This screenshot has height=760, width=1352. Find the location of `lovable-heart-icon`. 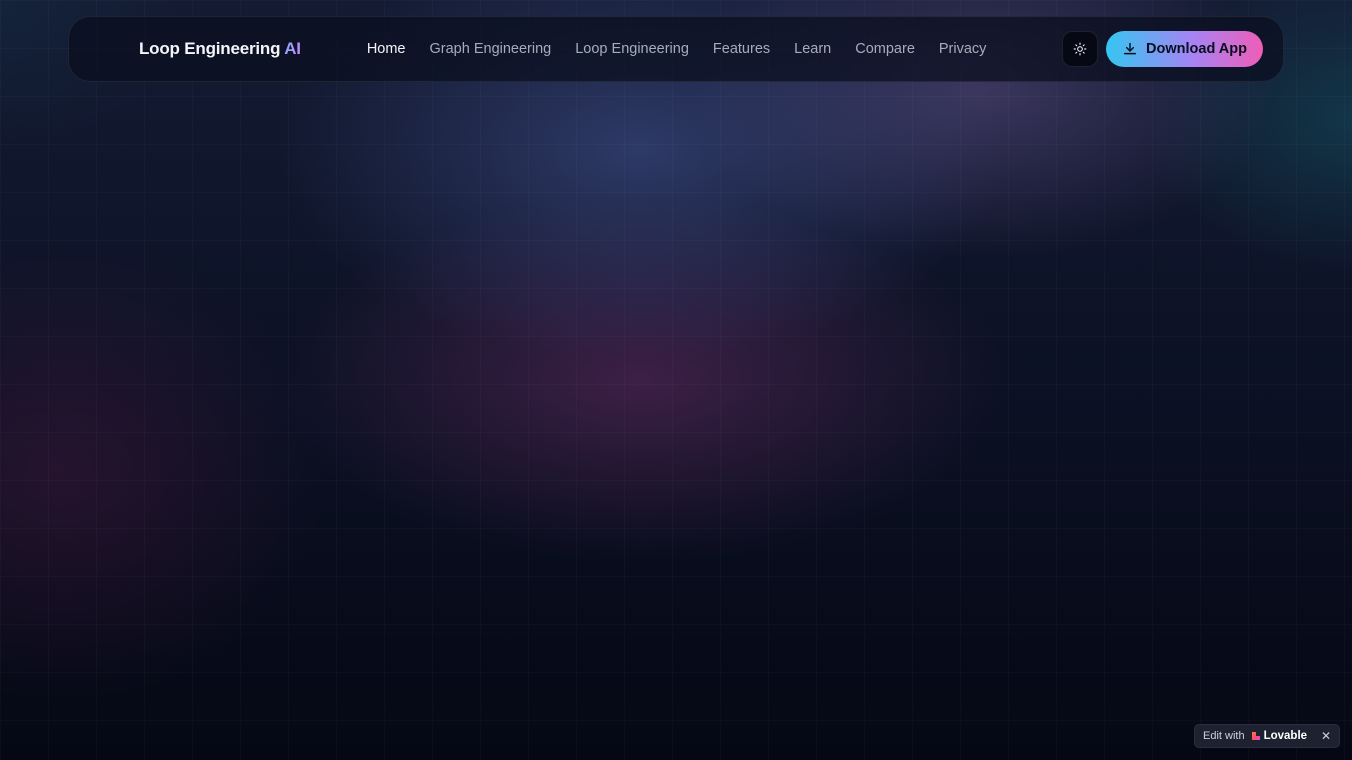

lovable-heart-icon is located at coordinates (1255, 736).